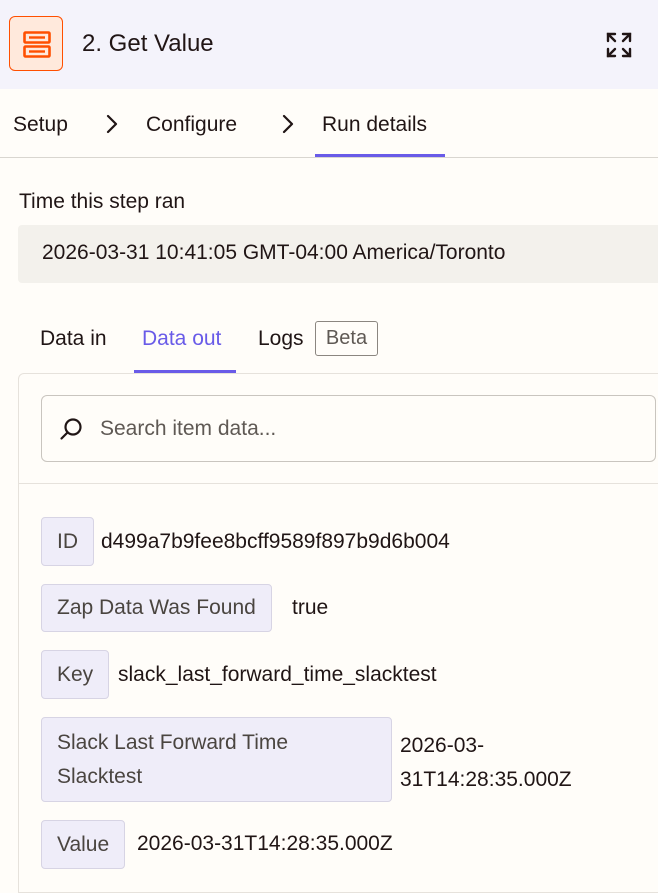  Describe the element at coordinates (265, 843) in the screenshot. I see `field-value-value: 2026-03-31T14:28:35.000Z` at that location.